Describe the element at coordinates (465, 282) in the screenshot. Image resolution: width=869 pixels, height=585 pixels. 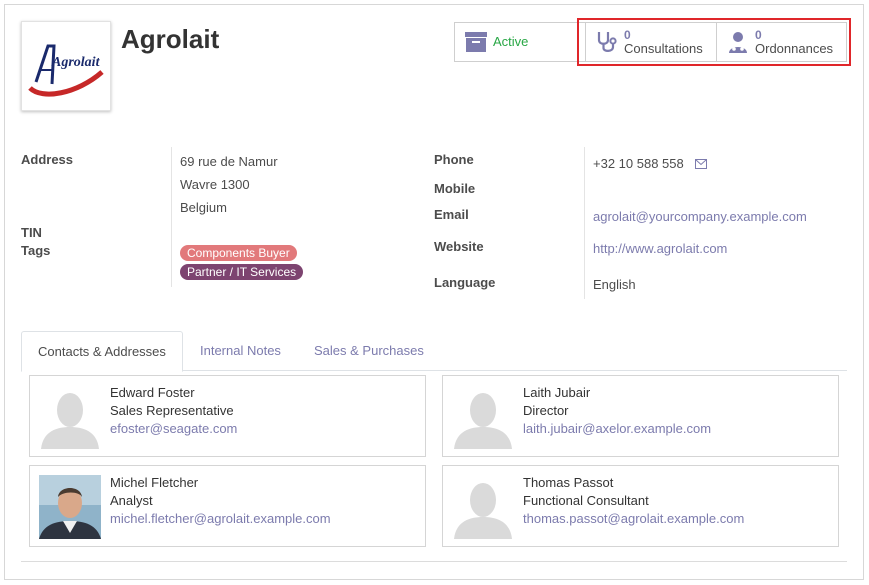
I see `language-label: Language` at that location.